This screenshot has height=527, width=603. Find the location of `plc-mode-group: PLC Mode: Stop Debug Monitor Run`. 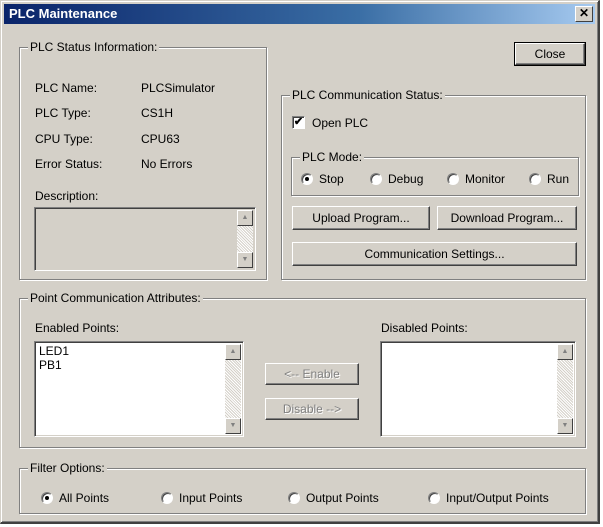

plc-mode-group: PLC Mode: Stop Debug Monitor Run is located at coordinates (435, 173).